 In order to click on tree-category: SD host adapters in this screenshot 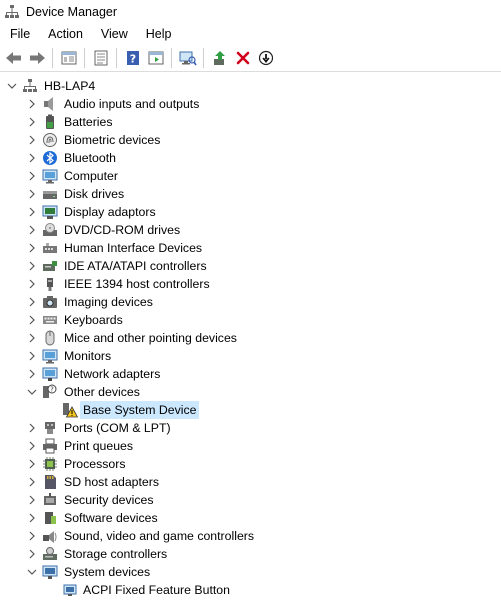, I will do `click(250, 482)`.